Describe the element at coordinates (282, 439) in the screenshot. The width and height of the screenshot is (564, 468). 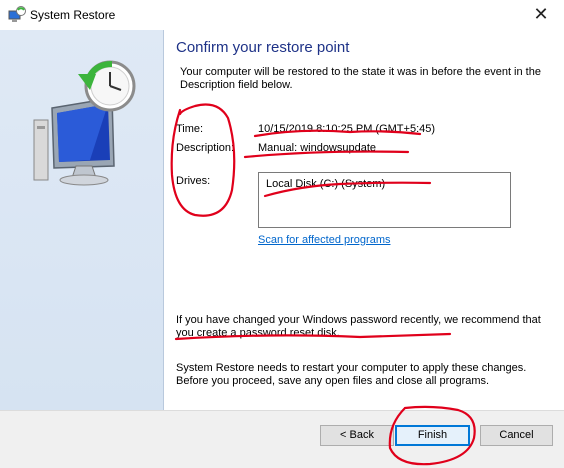
I see `button-bar: < Back Finish Cancel` at that location.